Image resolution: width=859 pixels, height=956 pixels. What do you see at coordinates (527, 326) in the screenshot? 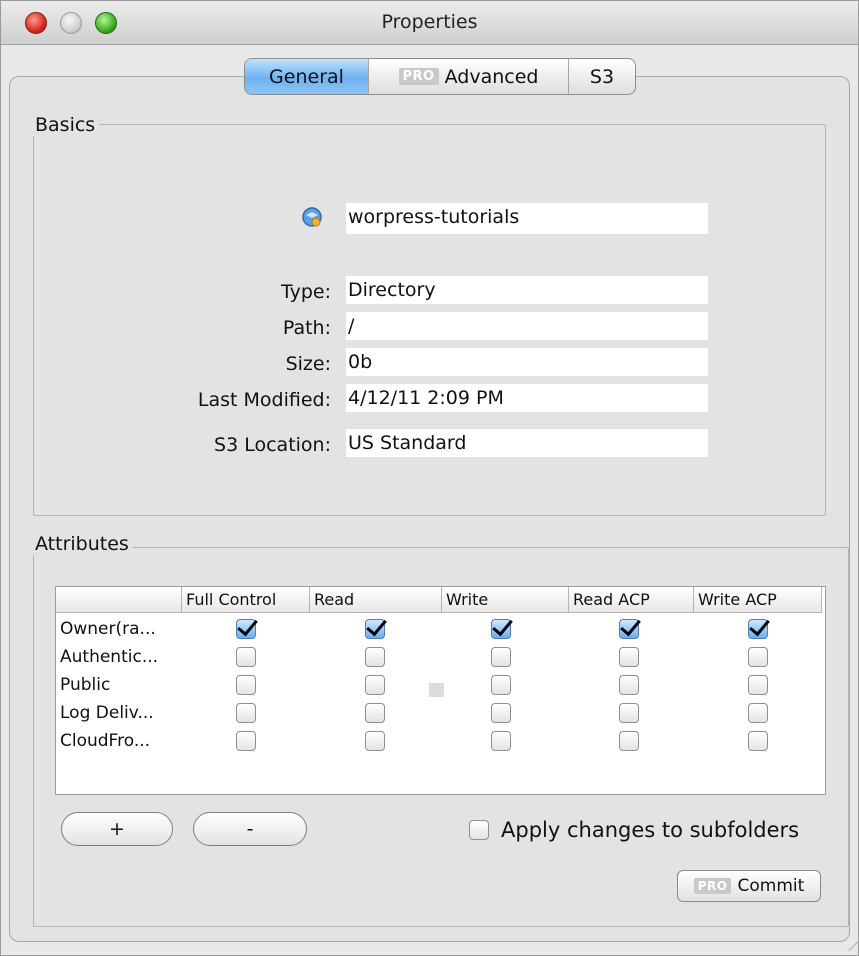
I see `path-value: /` at bounding box center [527, 326].